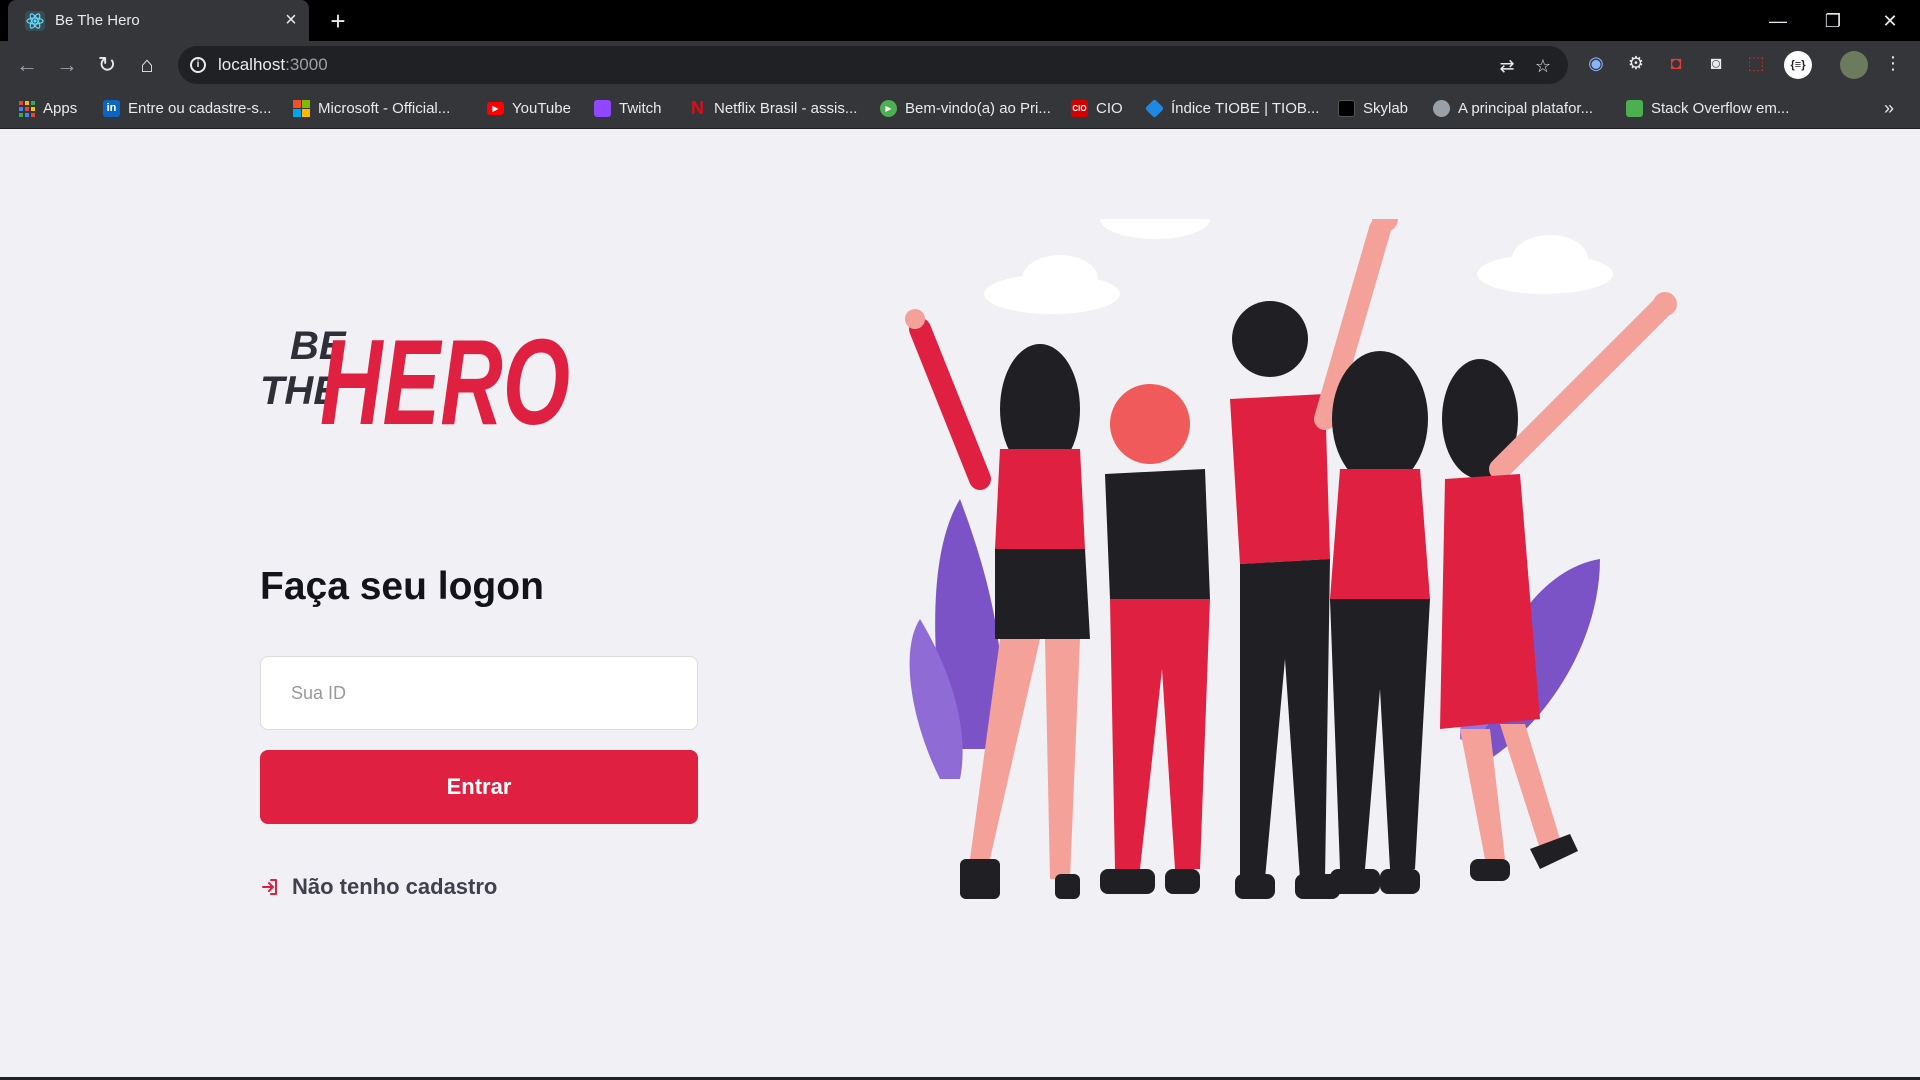 The image size is (1920, 1080). What do you see at coordinates (1778, 21) in the screenshot?
I see `minimize-window-icon: —` at bounding box center [1778, 21].